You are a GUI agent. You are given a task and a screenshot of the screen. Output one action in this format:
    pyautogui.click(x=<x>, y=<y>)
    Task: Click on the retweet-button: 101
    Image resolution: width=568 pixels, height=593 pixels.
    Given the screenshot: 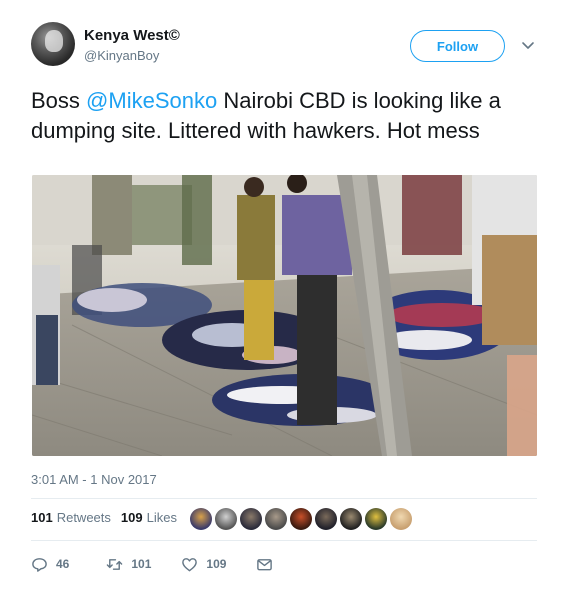 What is the action you would take?
    pyautogui.click(x=128, y=564)
    